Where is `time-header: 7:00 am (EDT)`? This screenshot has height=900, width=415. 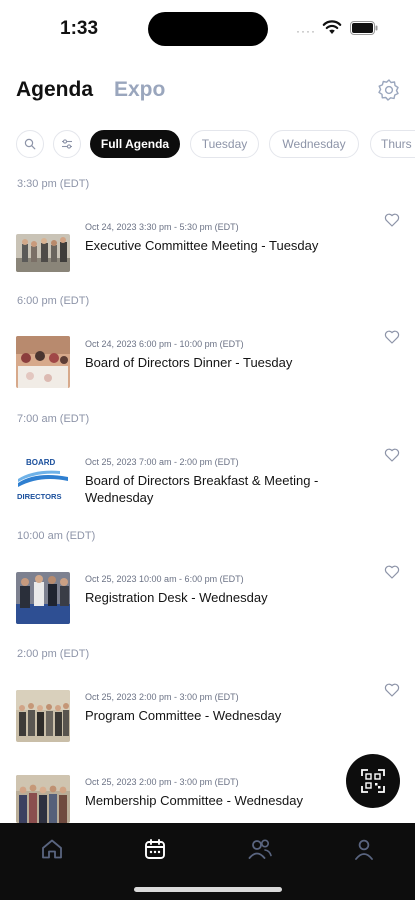 time-header: 7:00 am (EDT) is located at coordinates (53, 419).